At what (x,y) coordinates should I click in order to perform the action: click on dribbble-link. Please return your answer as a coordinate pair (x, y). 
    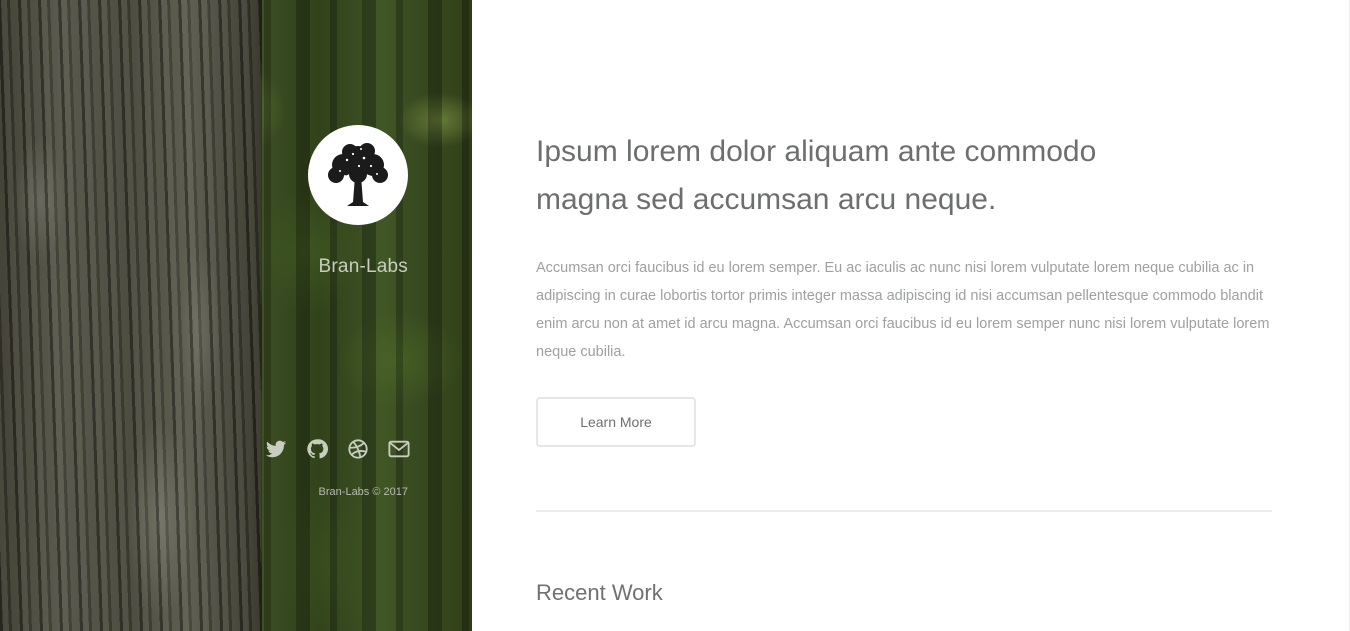
    Looking at the image, I should click on (358, 449).